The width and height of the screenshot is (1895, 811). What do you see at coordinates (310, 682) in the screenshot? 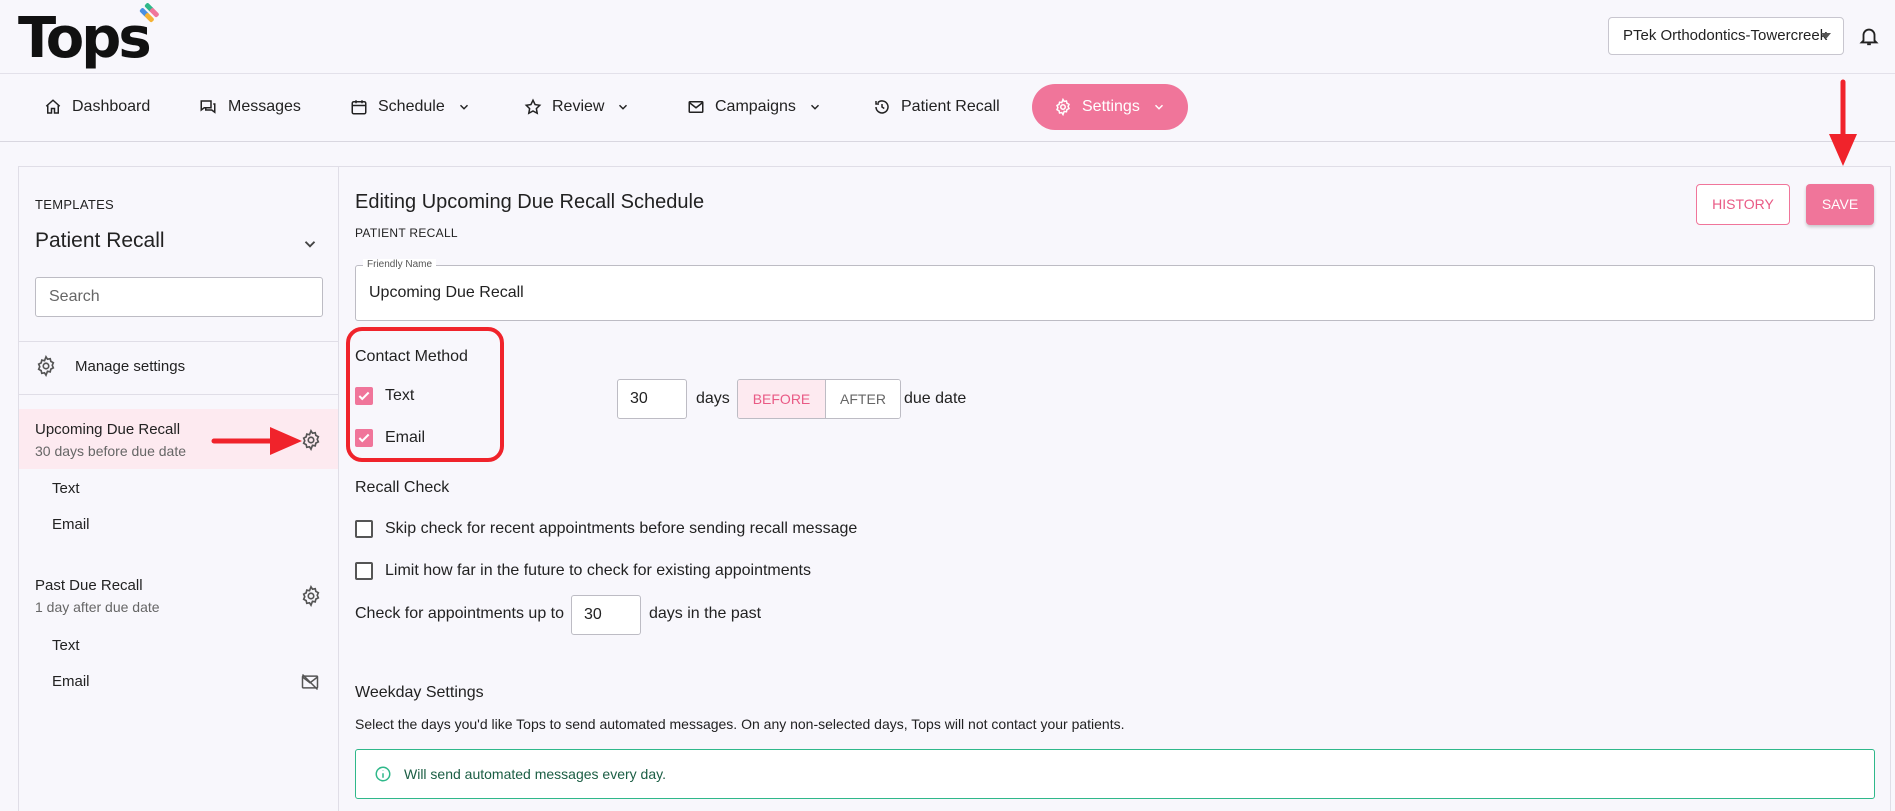
I see `email-off-icon` at bounding box center [310, 682].